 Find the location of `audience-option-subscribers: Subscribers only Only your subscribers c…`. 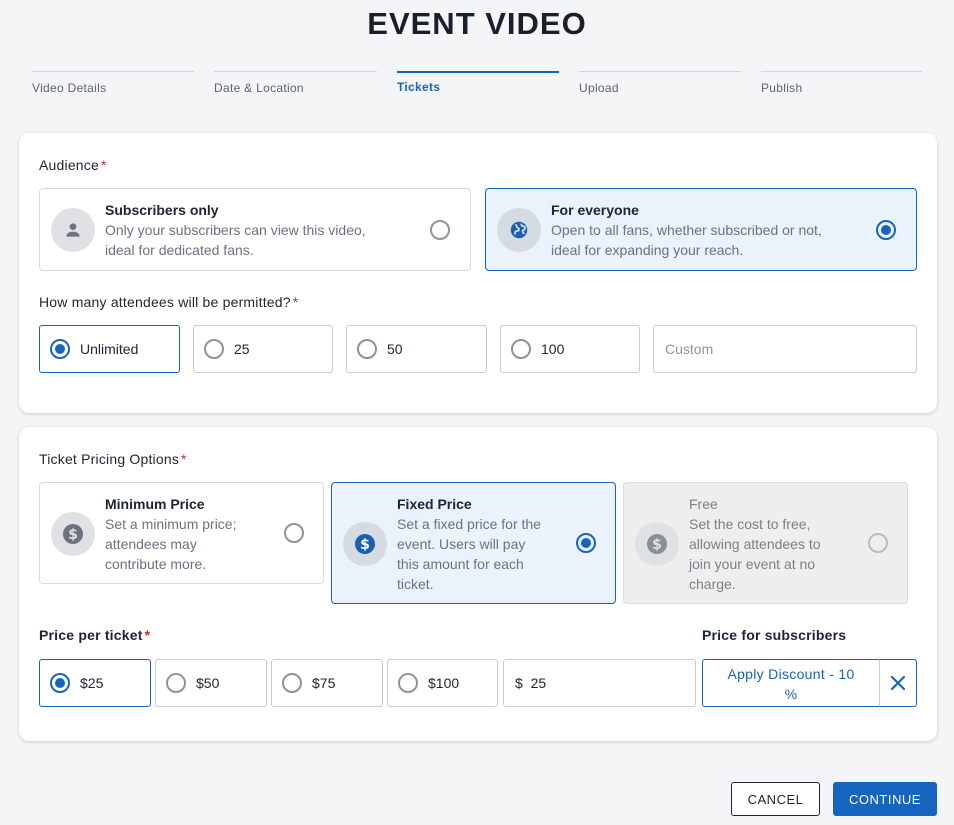

audience-option-subscribers: Subscribers only Only your subscribers c… is located at coordinates (255, 229).